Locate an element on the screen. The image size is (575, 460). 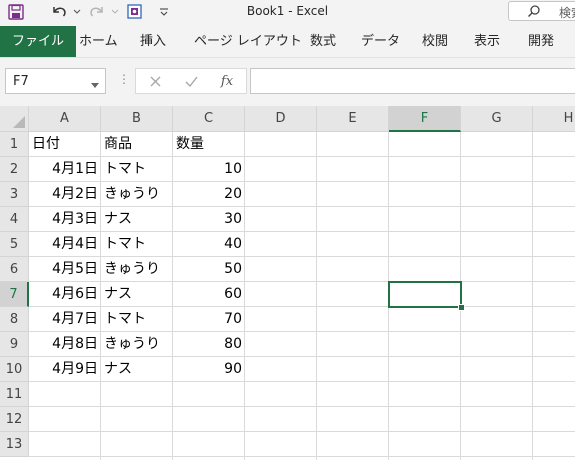
name-box: F7 is located at coordinates (55, 81).